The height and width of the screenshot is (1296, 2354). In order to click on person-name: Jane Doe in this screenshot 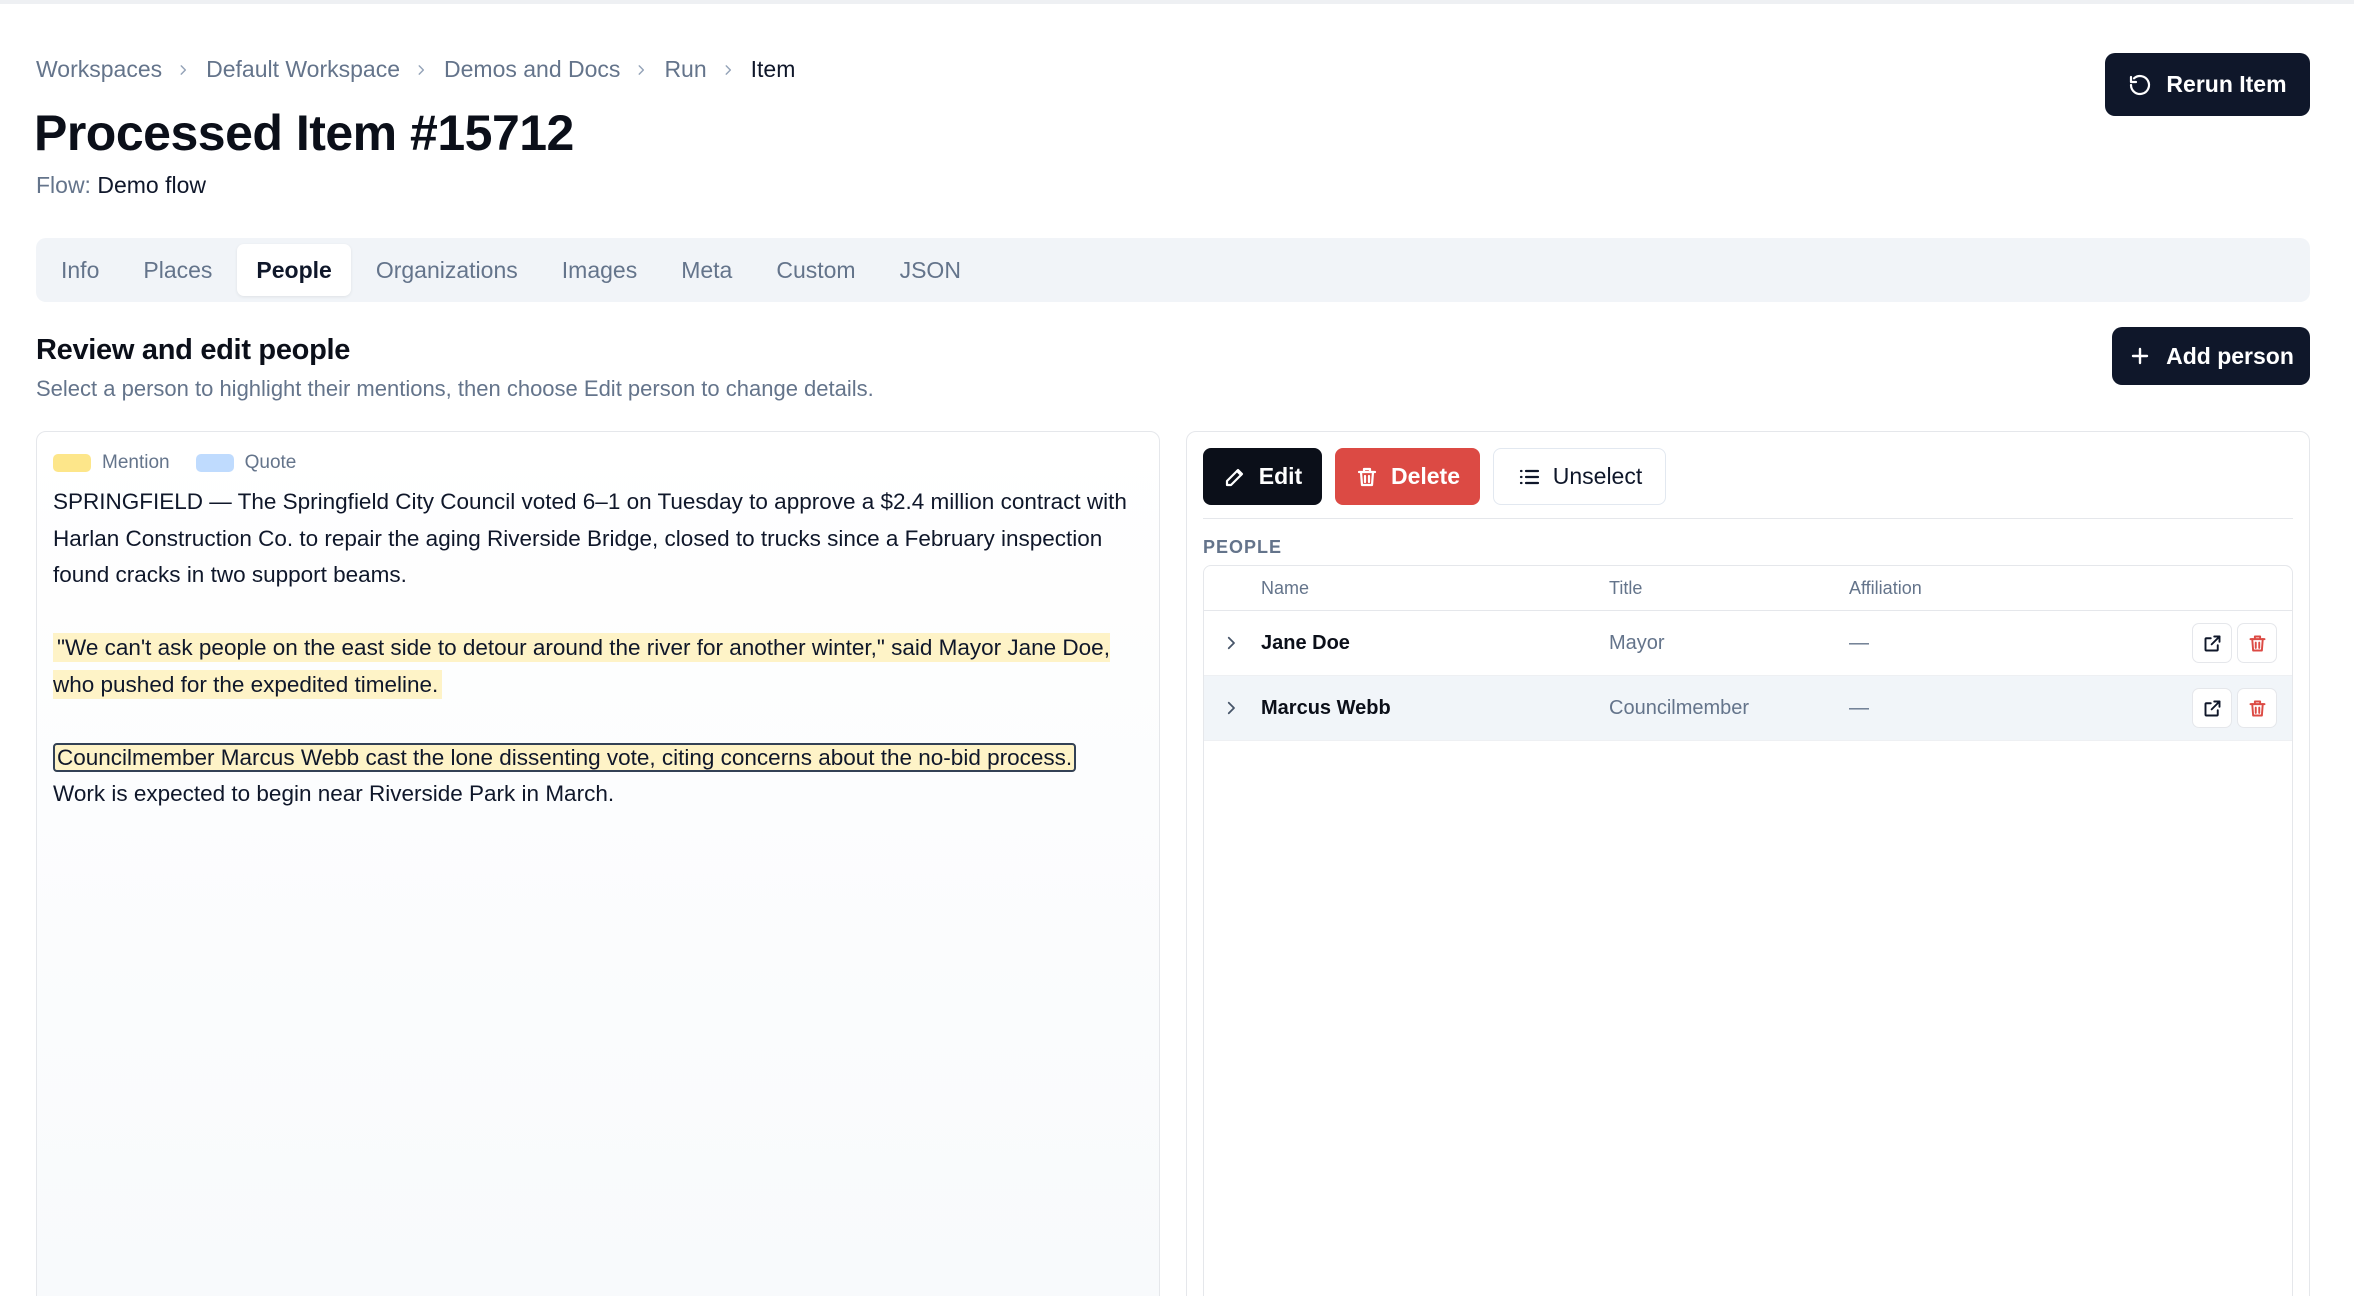, I will do `click(1305, 642)`.